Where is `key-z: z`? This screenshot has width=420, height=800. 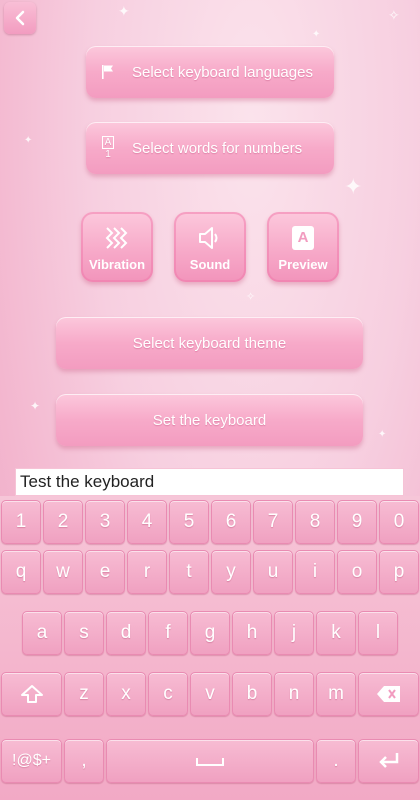
key-z: z is located at coordinates (84, 694).